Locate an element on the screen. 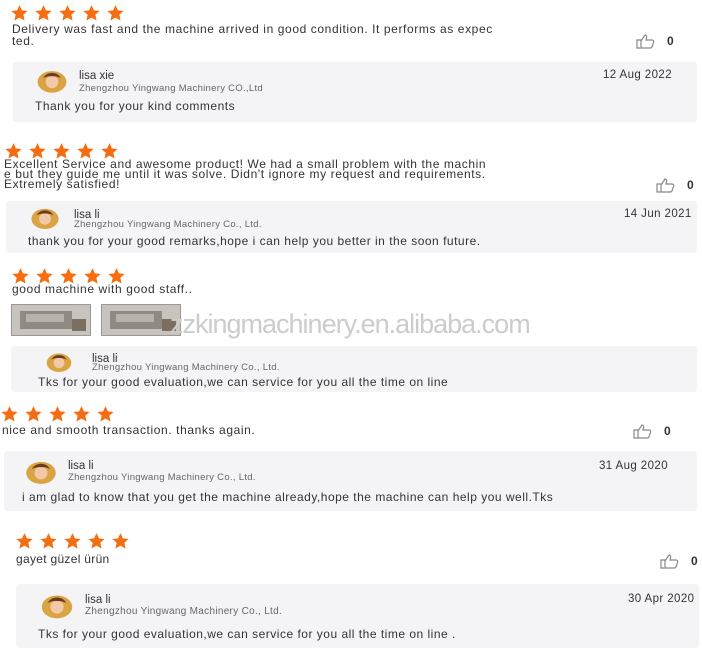 The width and height of the screenshot is (702, 653). reply-company: Zhengzhou Yingwang Machinery CO.,Ltd is located at coordinates (171, 88).